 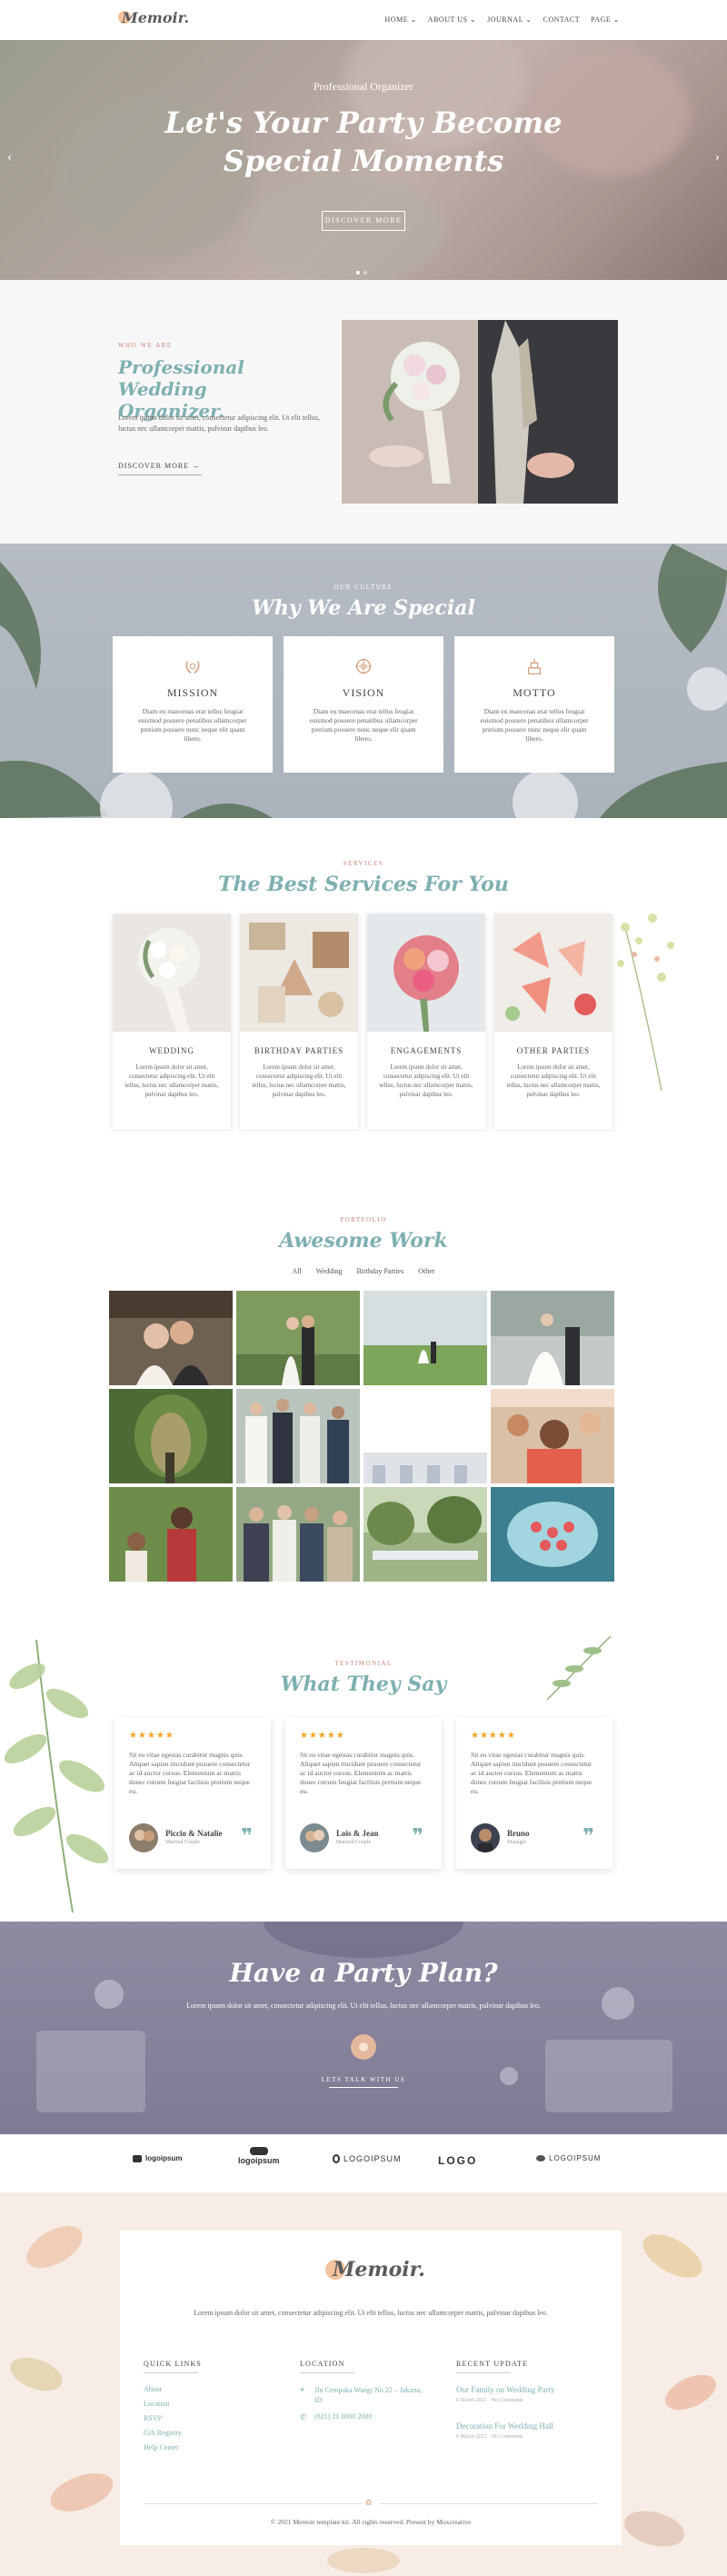 I want to click on portfolio-title: Awesome Work, so click(x=363, y=1241).